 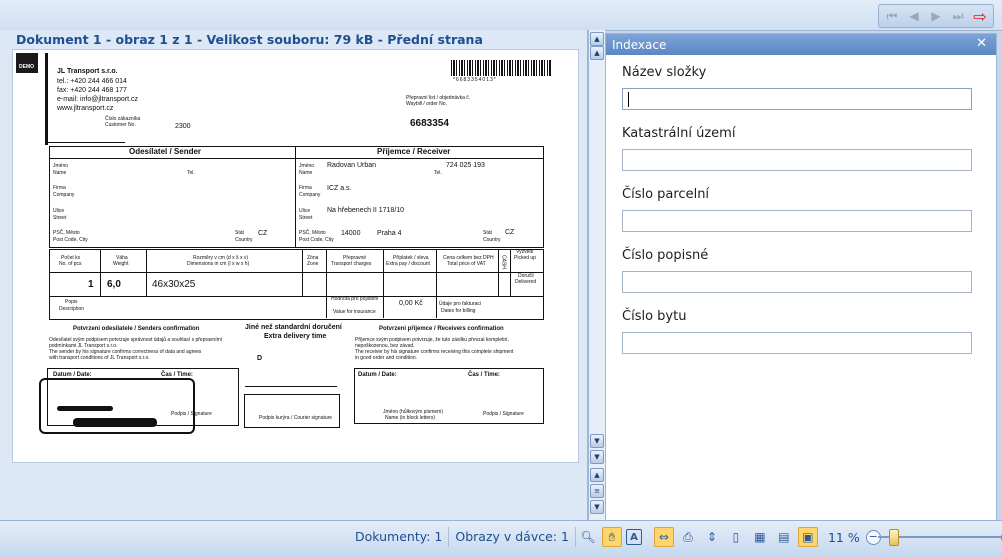 I want to click on receiver-time-label: Čas / Time:, so click(x=484, y=375).